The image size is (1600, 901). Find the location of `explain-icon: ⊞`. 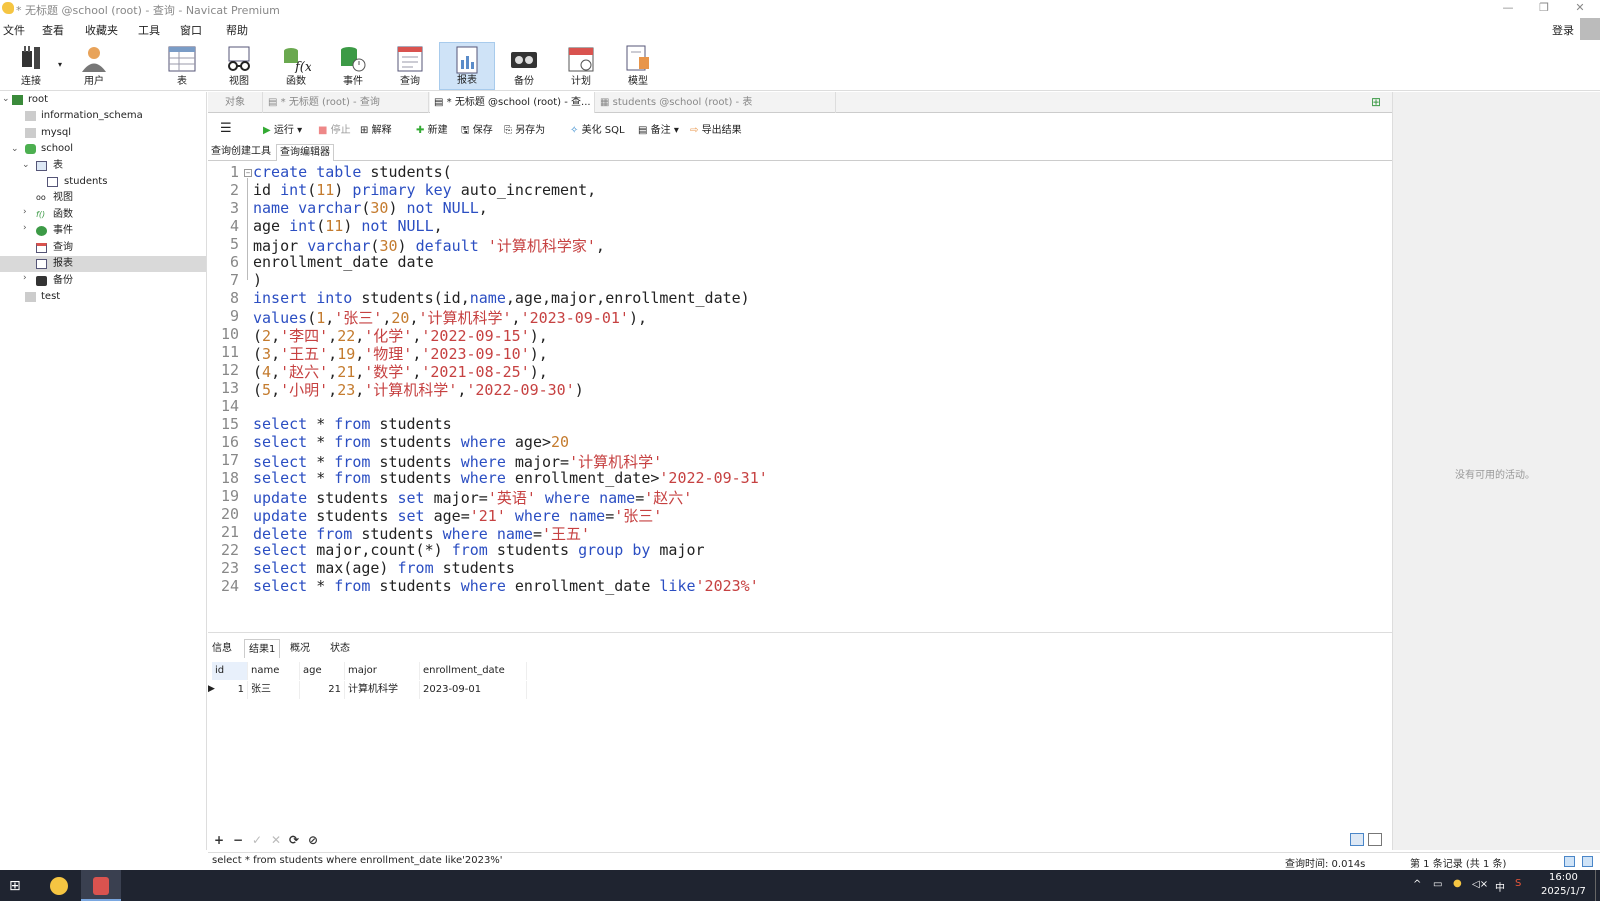

explain-icon: ⊞ is located at coordinates (364, 130).